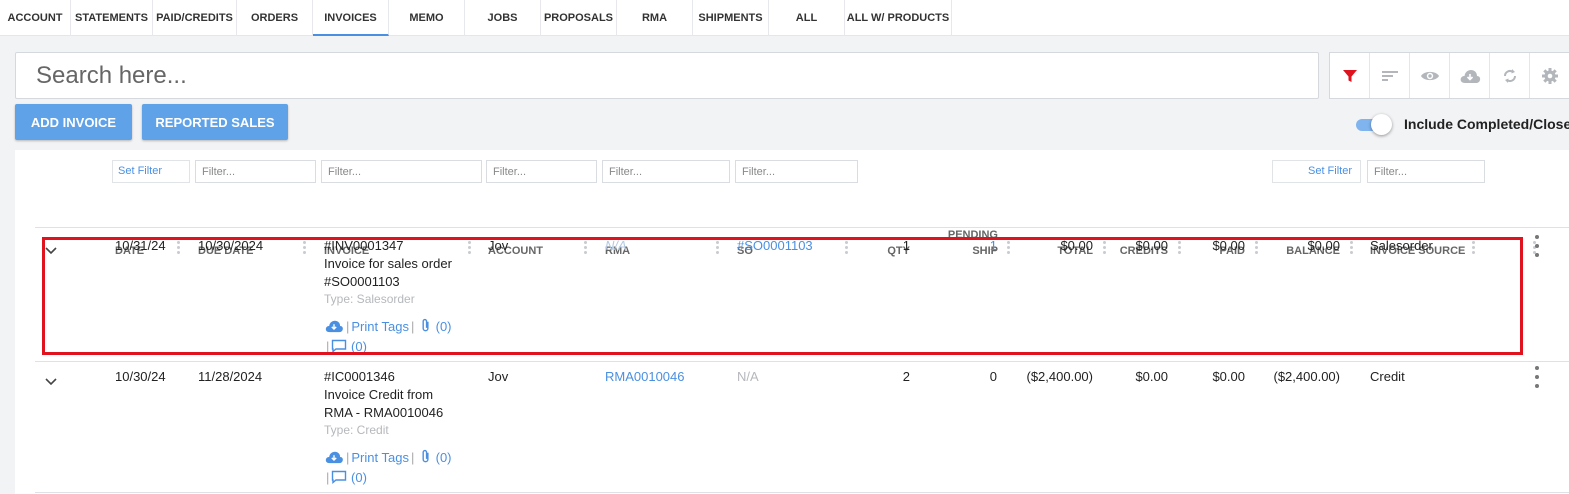  I want to click on eye-icon, so click(1429, 75).